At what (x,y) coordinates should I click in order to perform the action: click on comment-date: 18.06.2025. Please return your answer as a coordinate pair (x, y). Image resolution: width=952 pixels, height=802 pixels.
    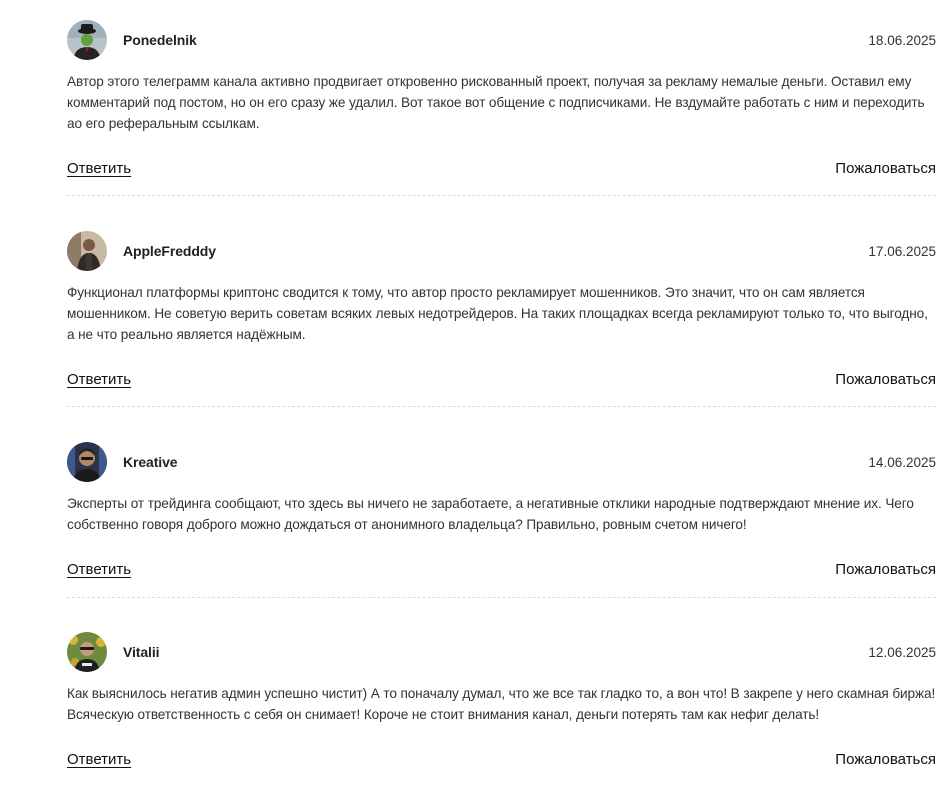
    Looking at the image, I should click on (902, 40).